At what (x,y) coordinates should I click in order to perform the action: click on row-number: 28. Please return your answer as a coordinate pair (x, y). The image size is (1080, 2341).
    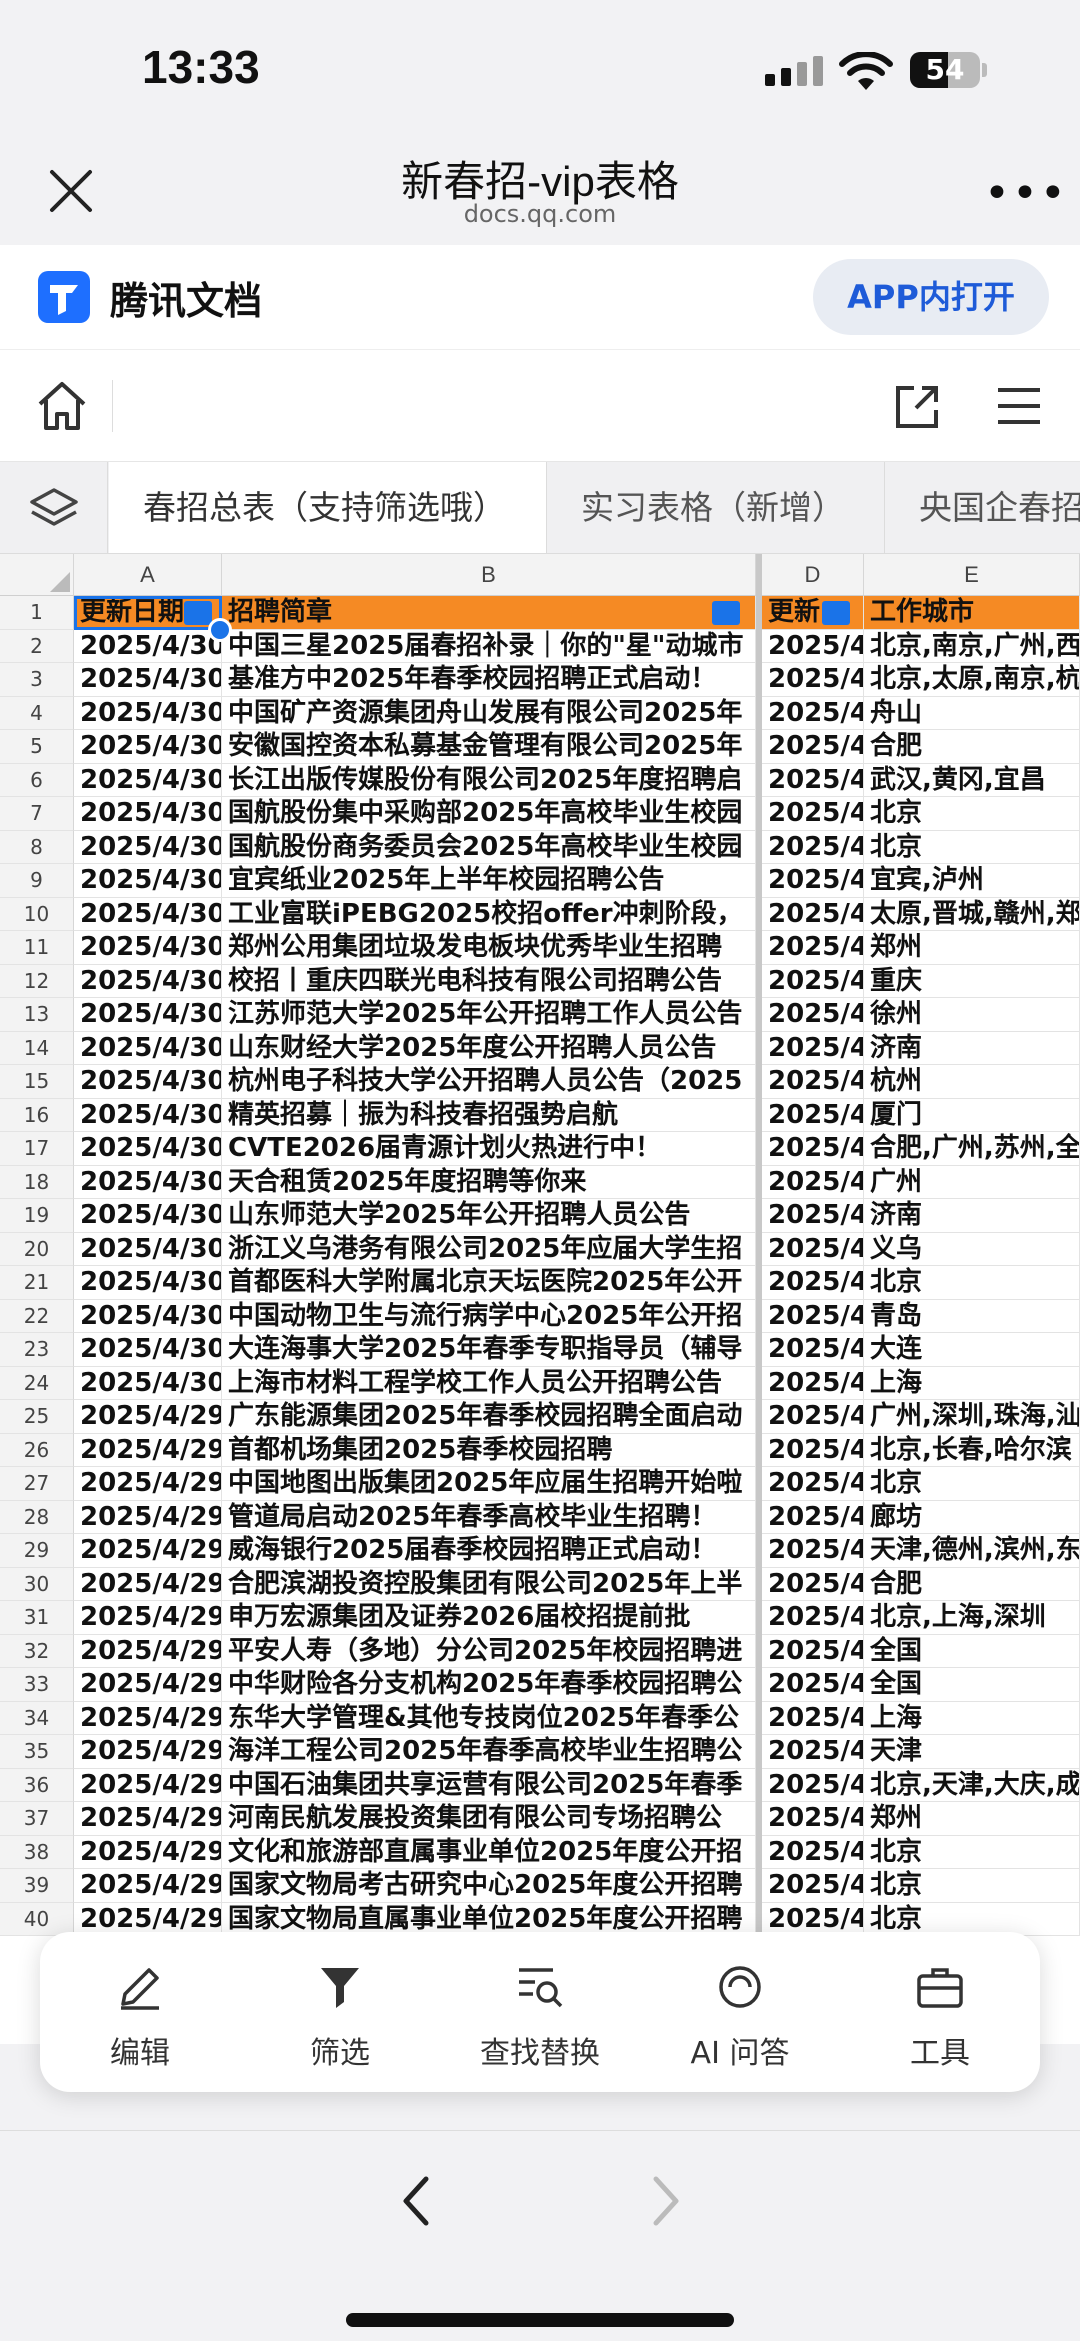
    Looking at the image, I should click on (37, 1517).